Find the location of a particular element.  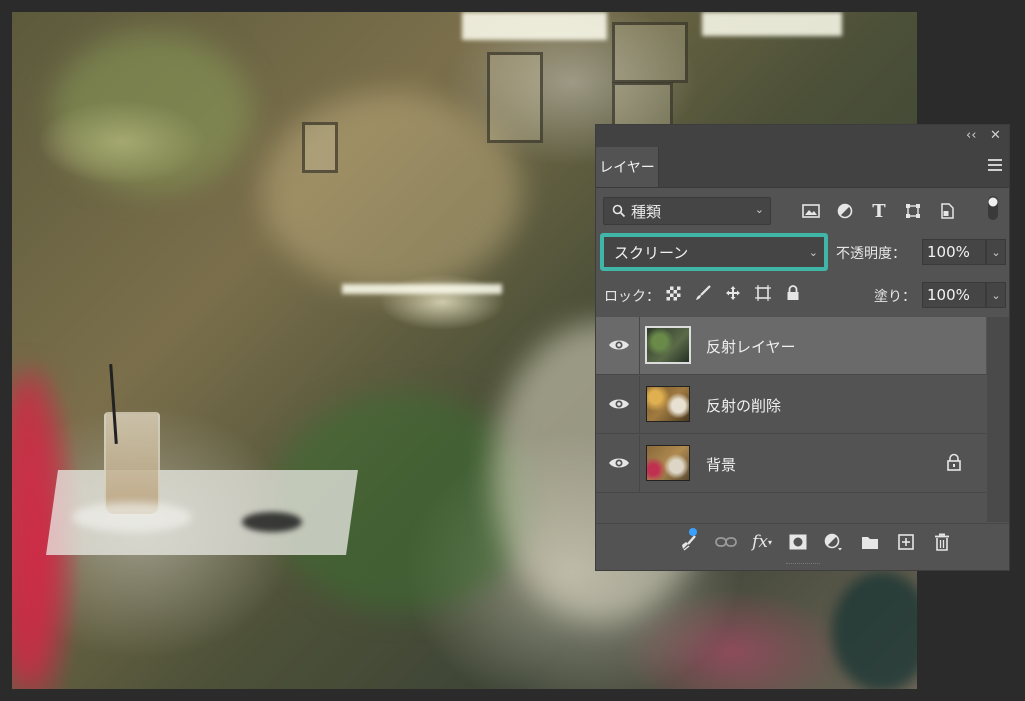

link-layers-icon is located at coordinates (726, 542).